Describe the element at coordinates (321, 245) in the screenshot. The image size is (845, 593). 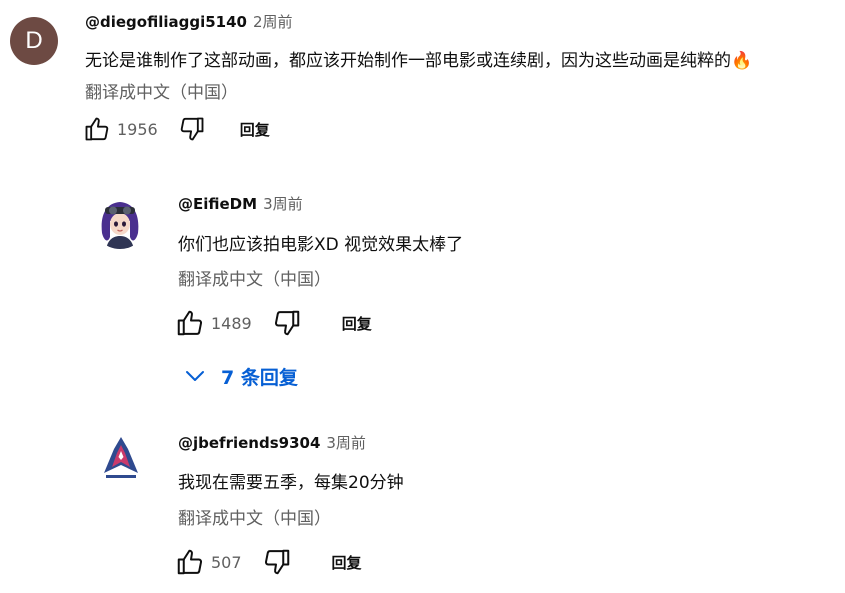
I see `comment-text: 你们也应该拍电影XD 视觉效果太棒了` at that location.